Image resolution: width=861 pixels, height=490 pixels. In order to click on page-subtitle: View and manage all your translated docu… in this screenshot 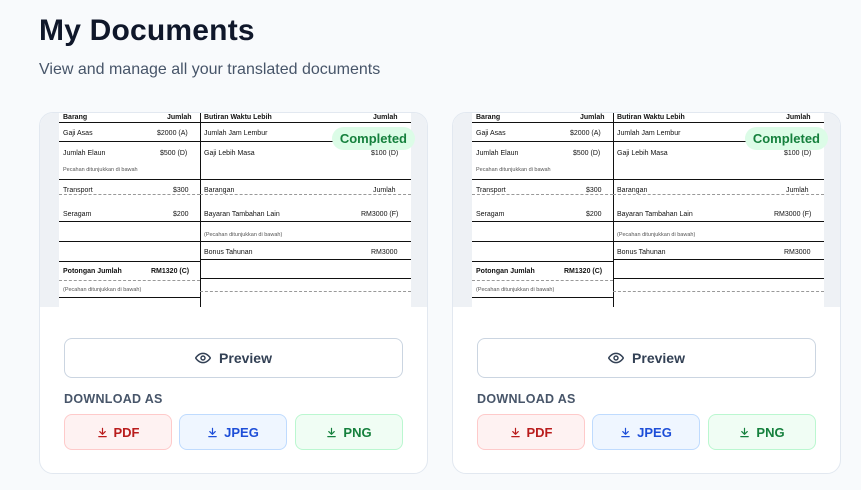, I will do `click(210, 69)`.